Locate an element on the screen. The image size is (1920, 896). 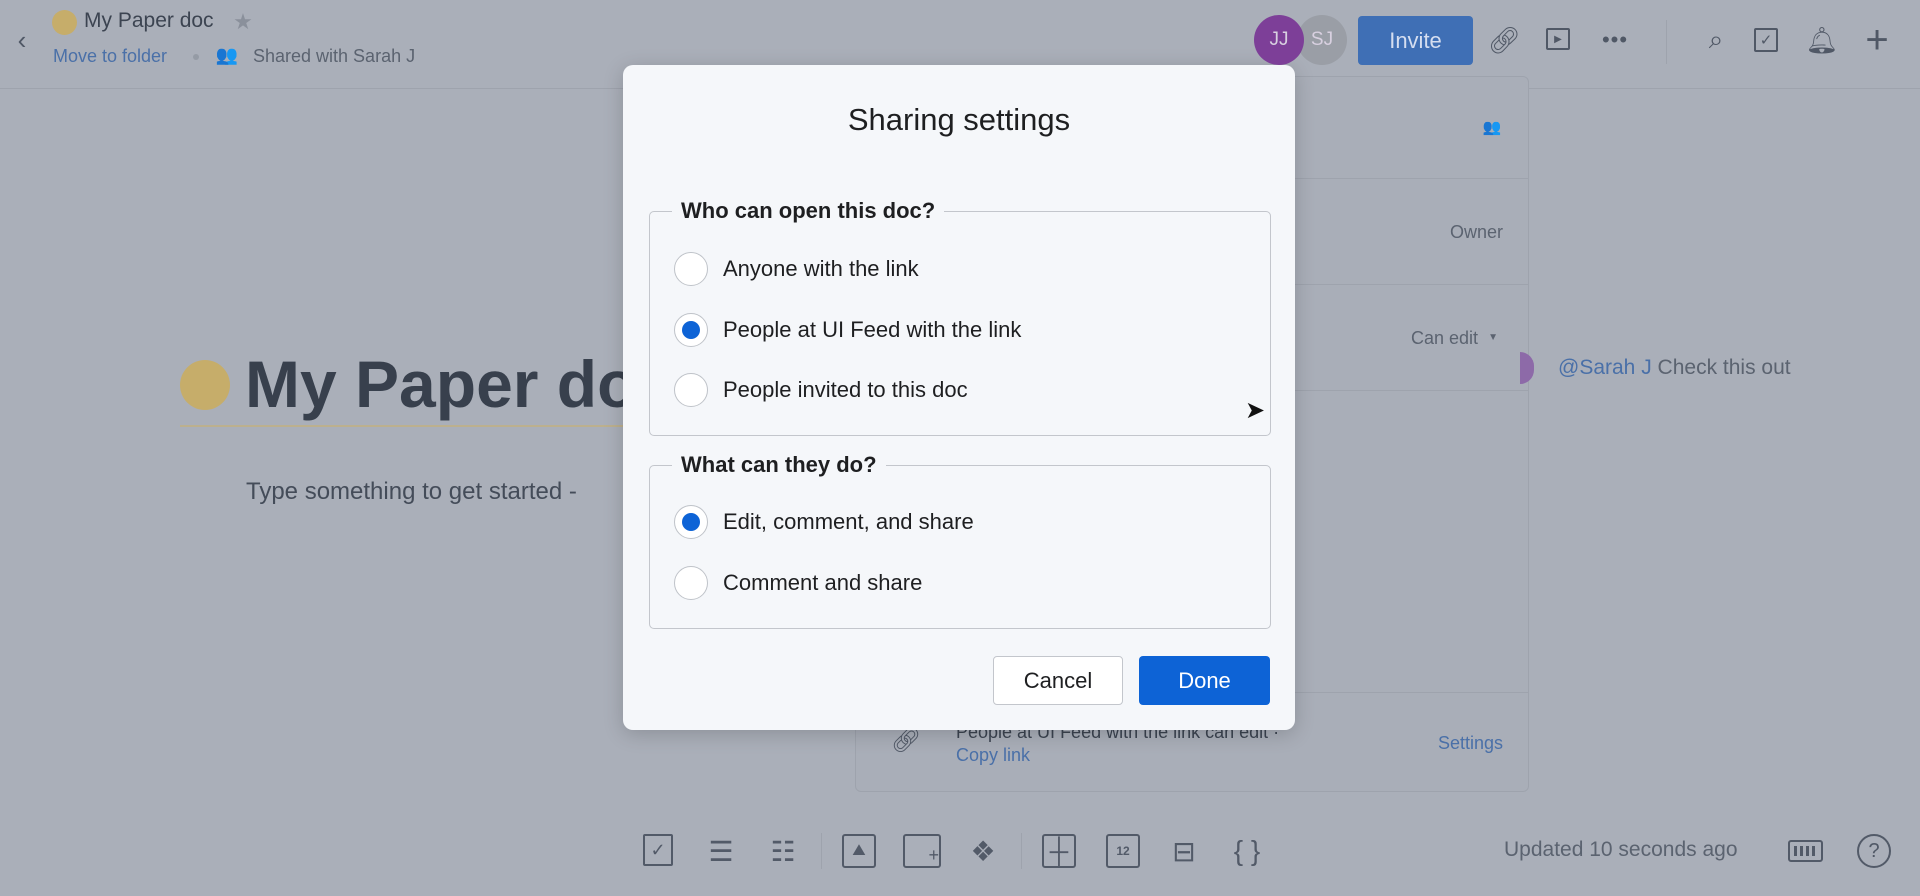
comment-mention: @Sarah J is located at coordinates (1605, 367).